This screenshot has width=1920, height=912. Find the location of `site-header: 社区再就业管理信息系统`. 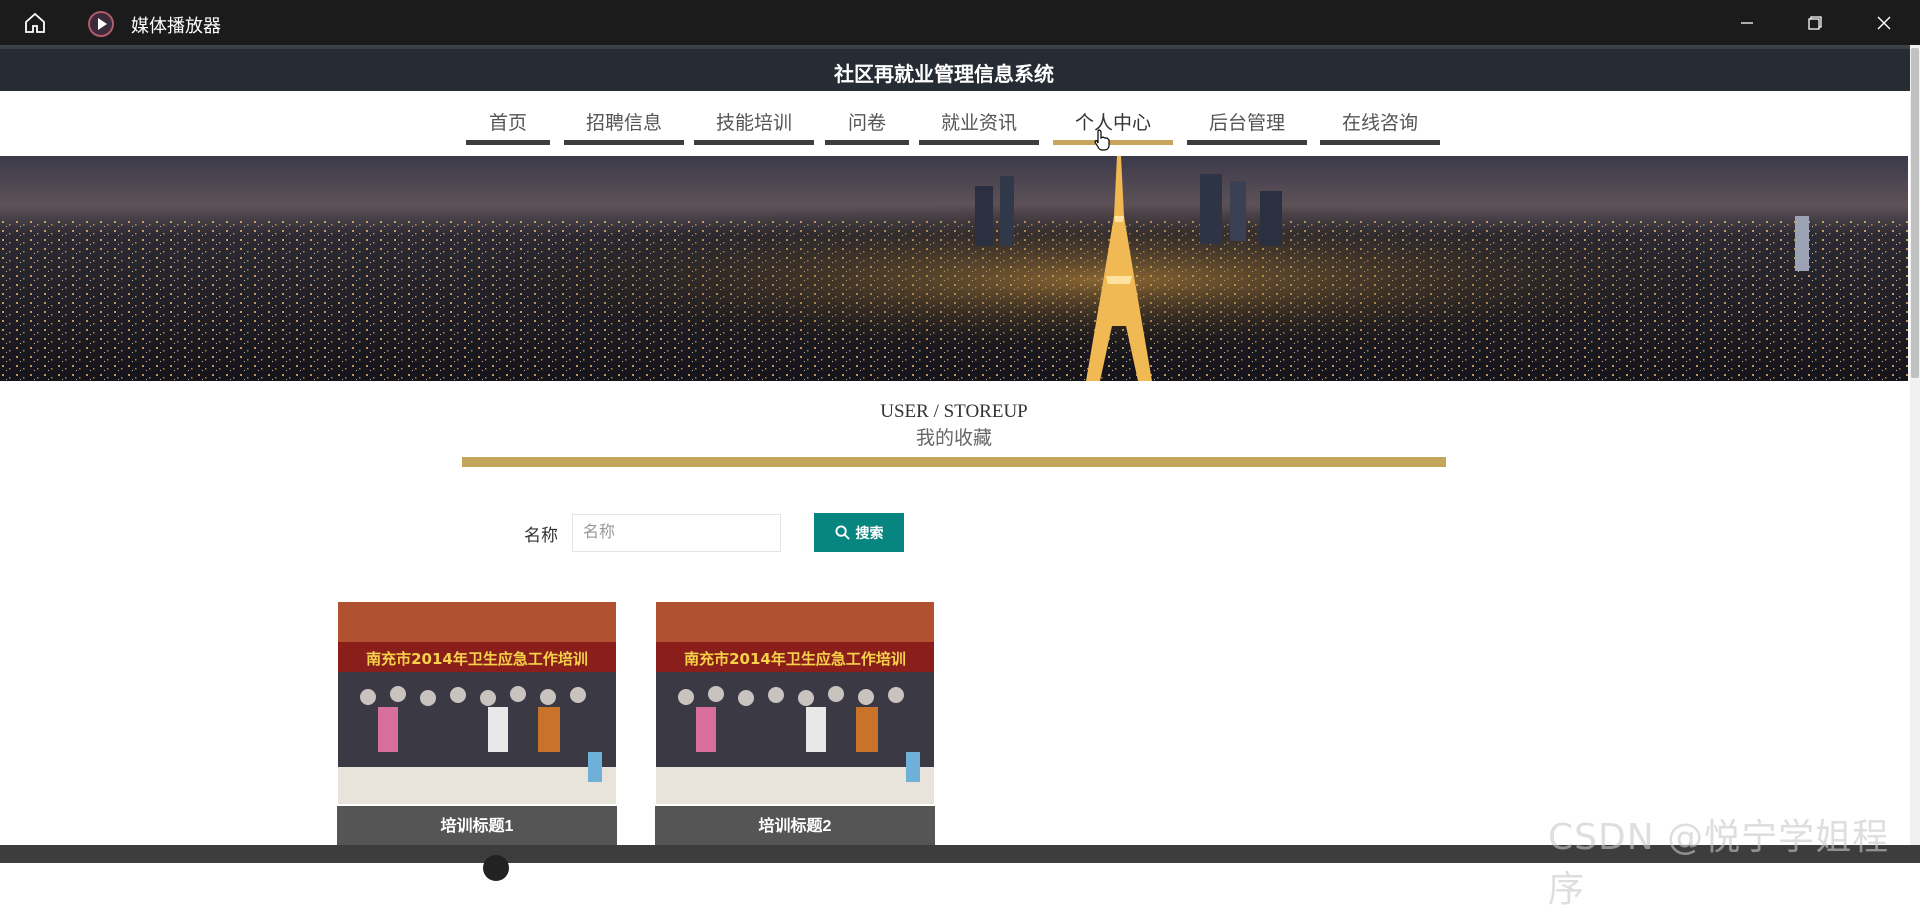

site-header: 社区再就业管理信息系统 is located at coordinates (955, 68).